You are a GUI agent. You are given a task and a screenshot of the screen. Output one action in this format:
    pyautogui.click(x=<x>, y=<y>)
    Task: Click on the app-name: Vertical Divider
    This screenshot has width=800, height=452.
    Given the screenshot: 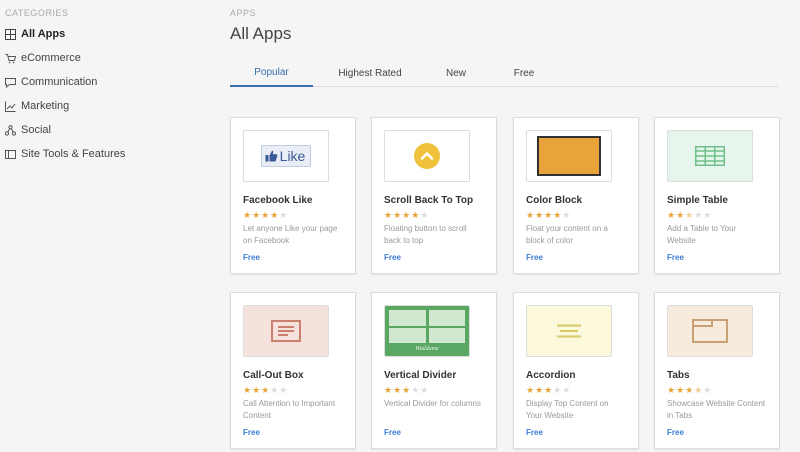 What is the action you would take?
    pyautogui.click(x=420, y=375)
    